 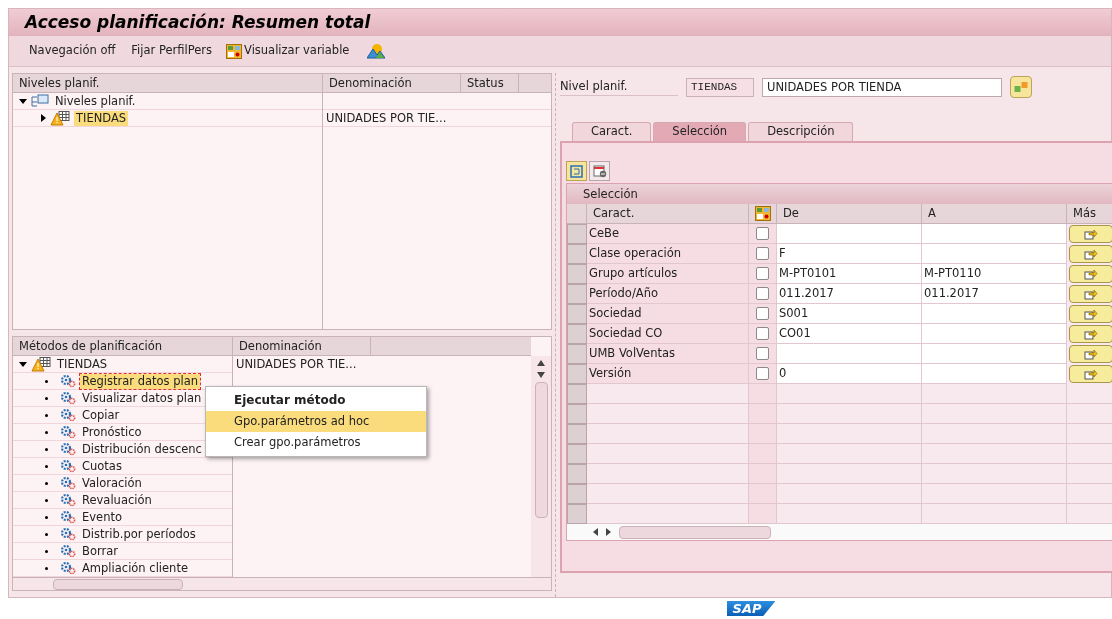 What do you see at coordinates (700, 131) in the screenshot?
I see `tab: Selección` at bounding box center [700, 131].